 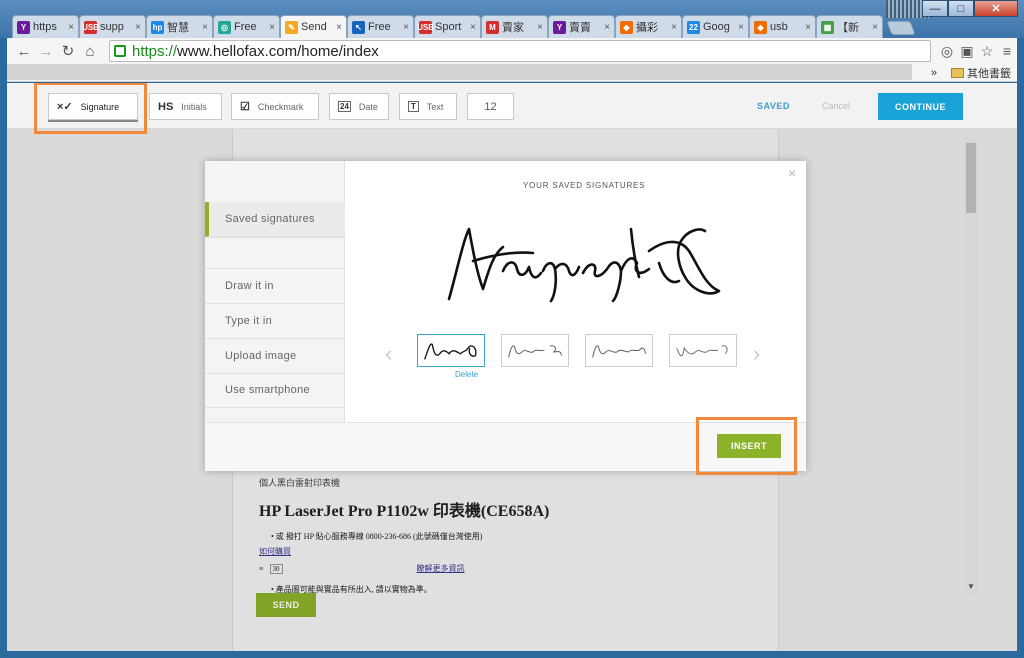 What do you see at coordinates (987, 51) in the screenshot?
I see `bookmark-star-icon: ☆` at bounding box center [987, 51].